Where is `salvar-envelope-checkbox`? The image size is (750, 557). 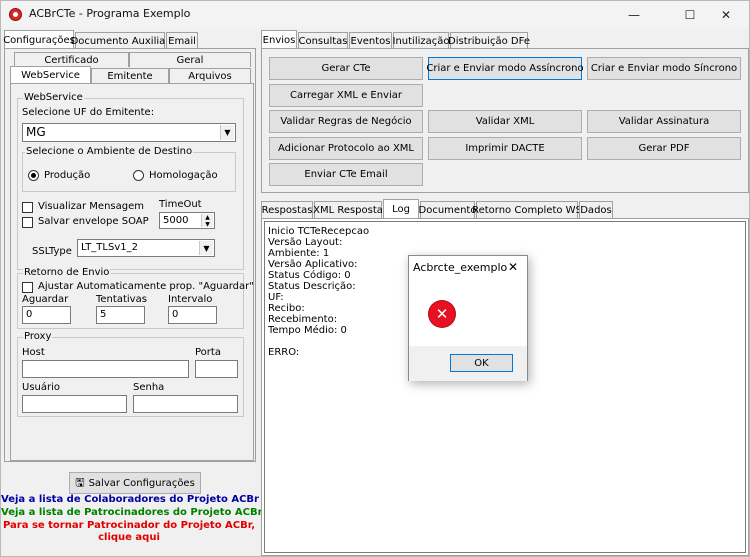 salvar-envelope-checkbox is located at coordinates (27, 222).